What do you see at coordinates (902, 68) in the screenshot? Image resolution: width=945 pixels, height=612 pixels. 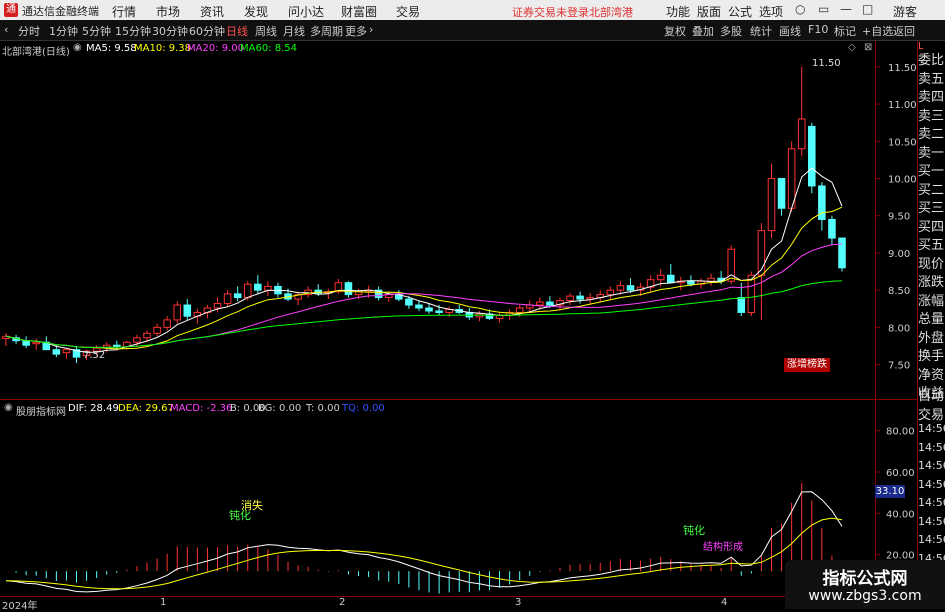 I see `price-tick-label: 11.50` at bounding box center [902, 68].